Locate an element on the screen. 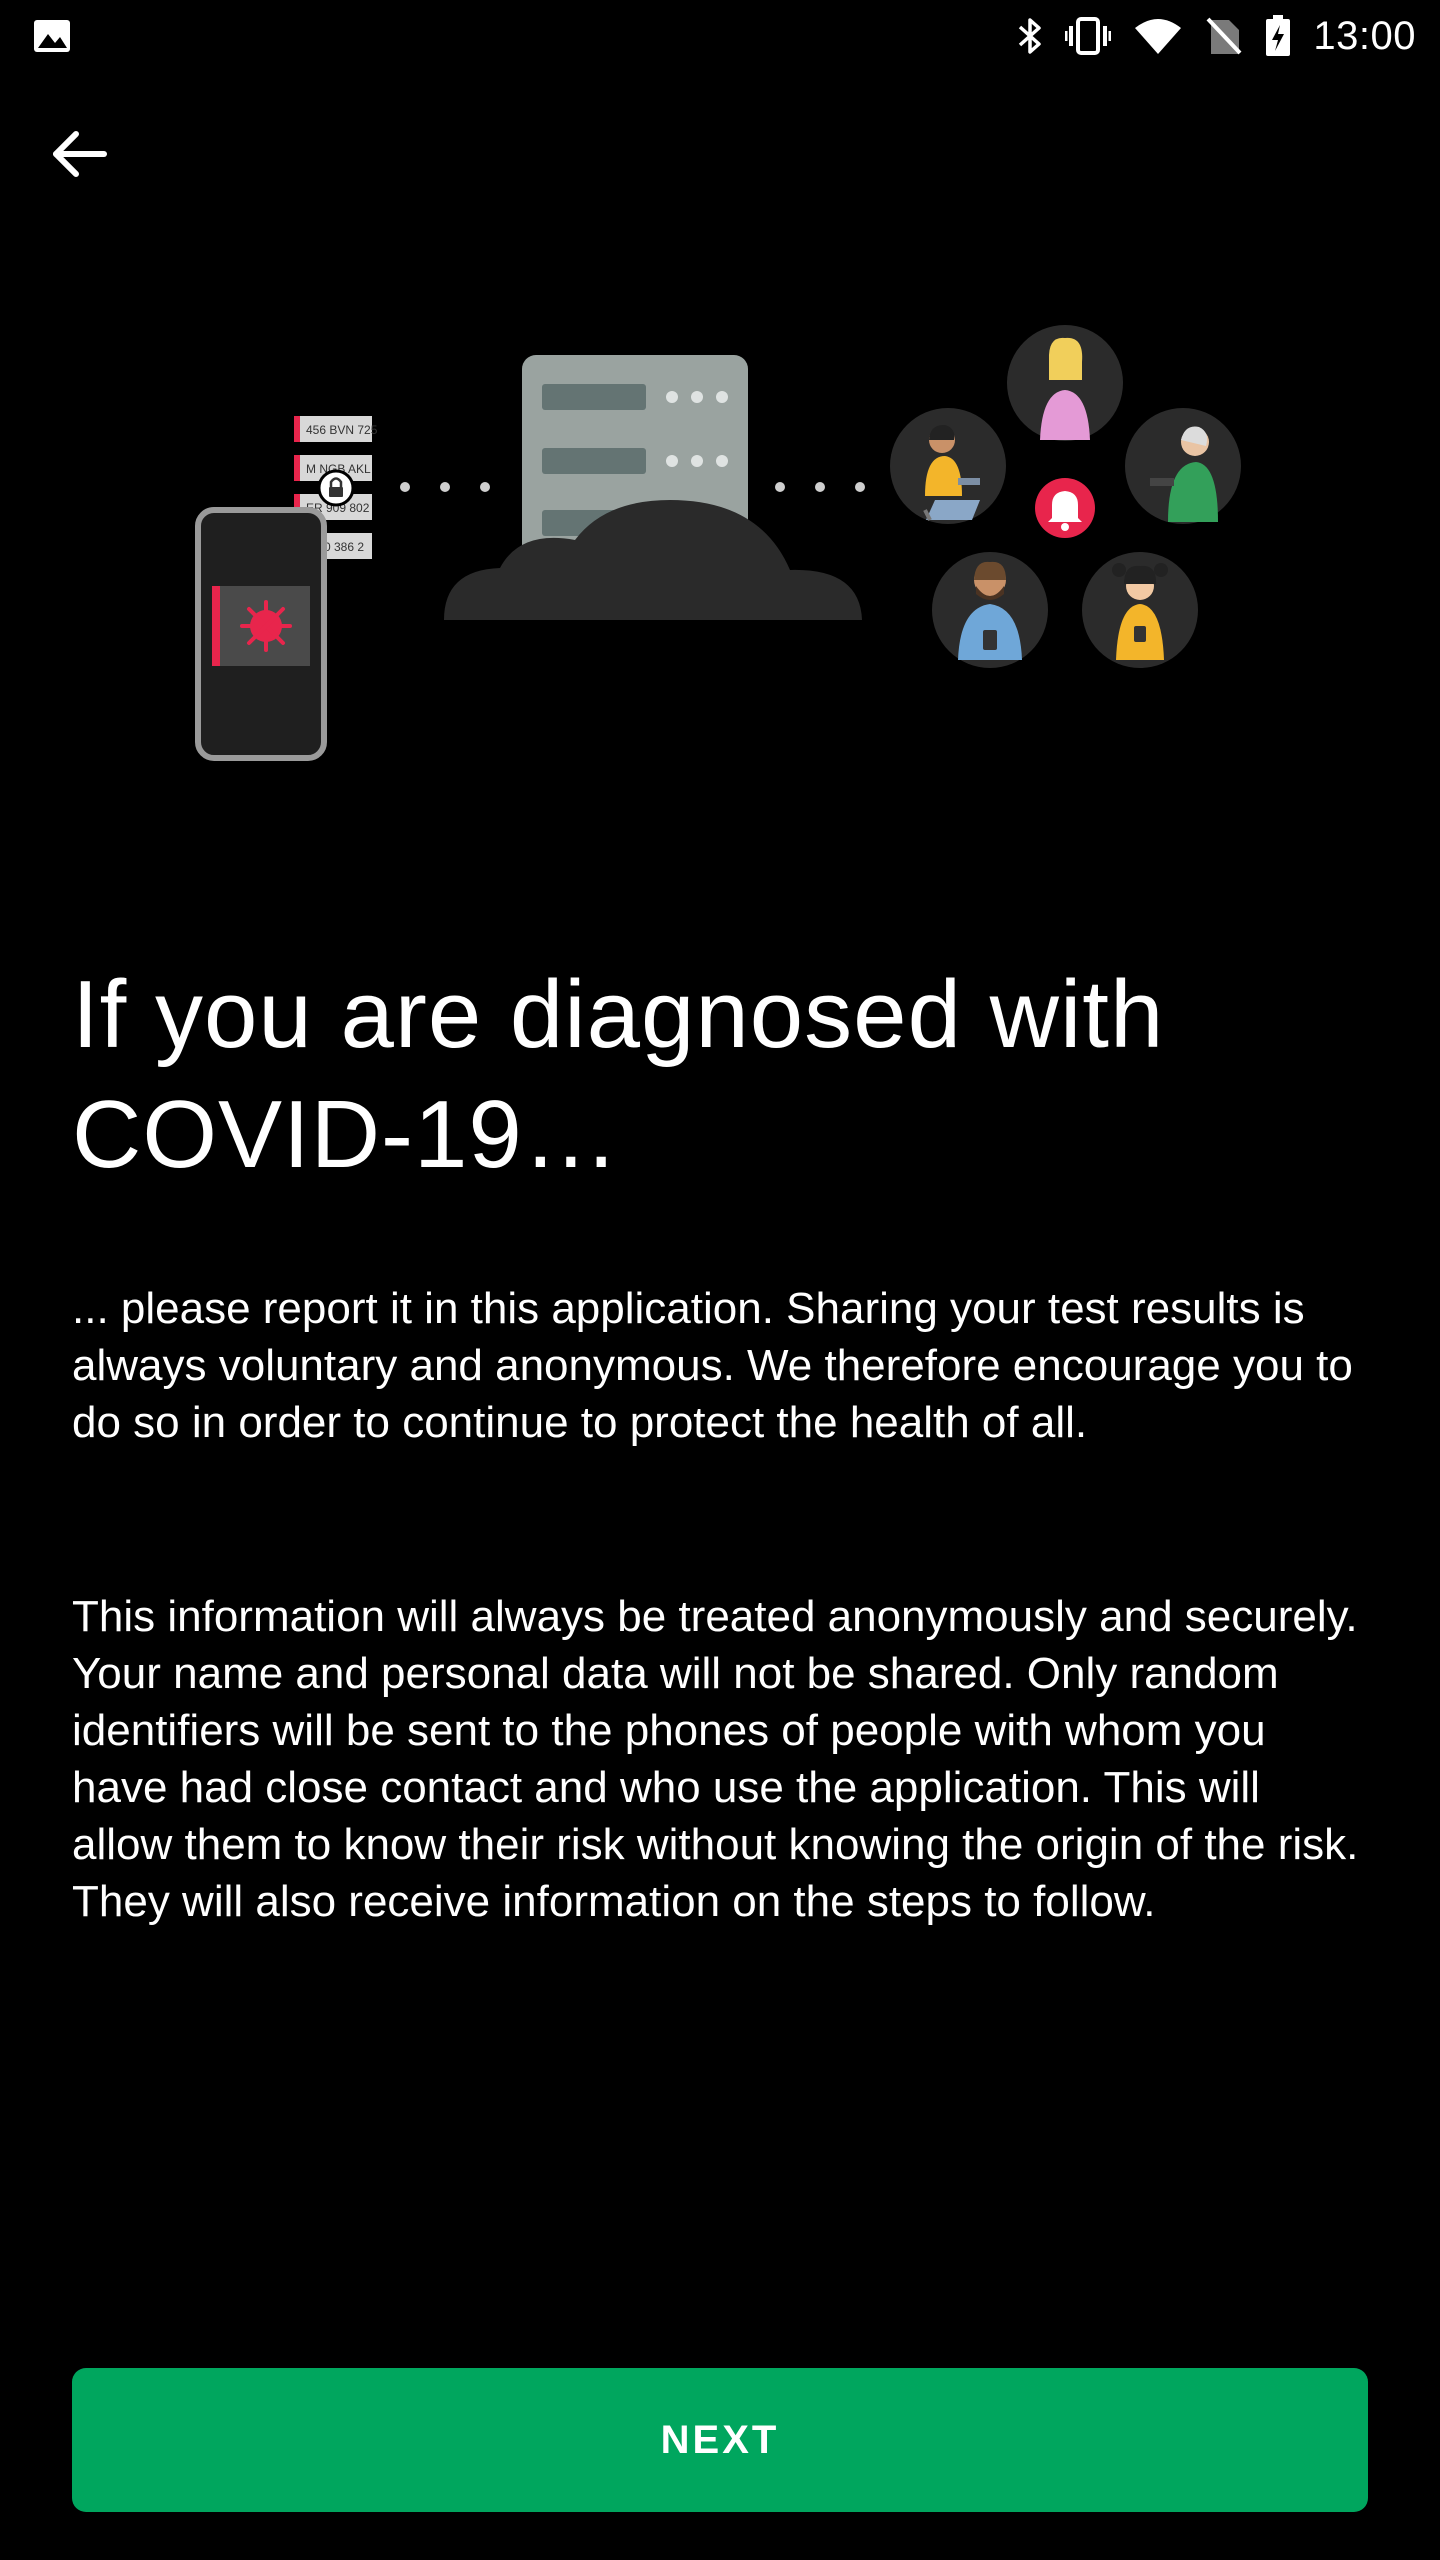  virus-icon is located at coordinates (266, 626).